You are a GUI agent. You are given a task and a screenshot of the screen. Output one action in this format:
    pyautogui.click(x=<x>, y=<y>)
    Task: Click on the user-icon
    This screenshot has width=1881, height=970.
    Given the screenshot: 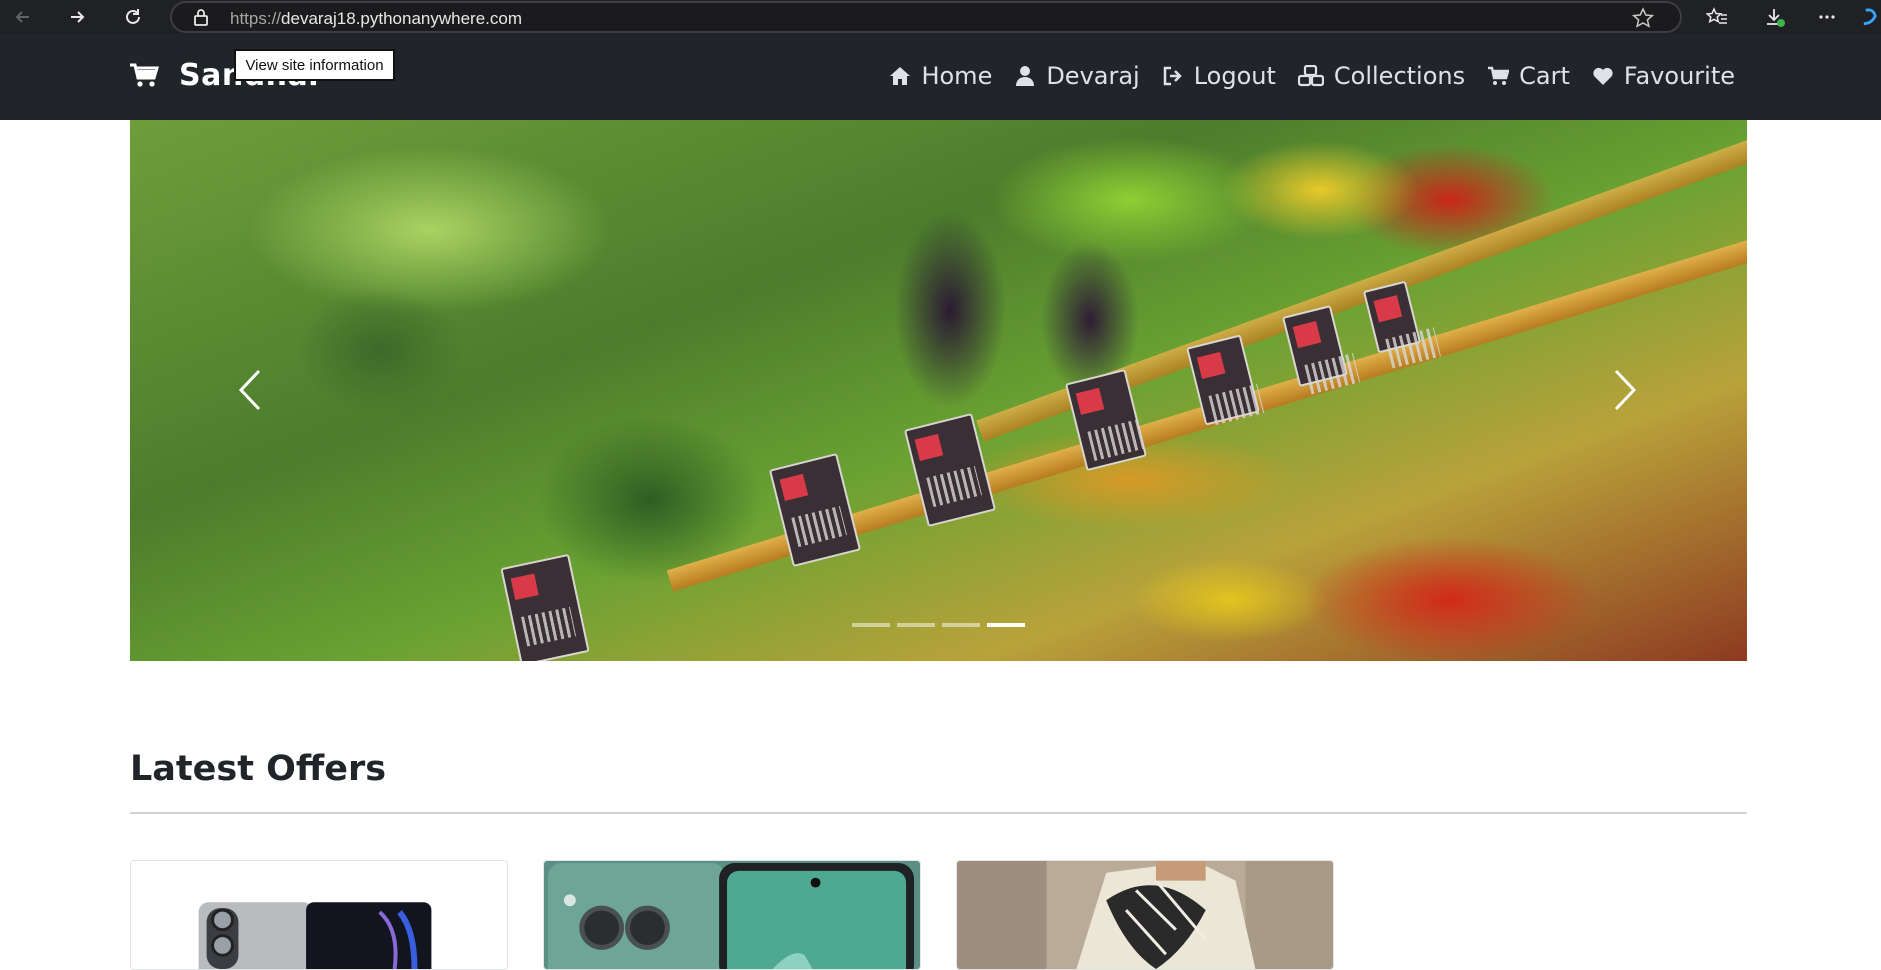 What is the action you would take?
    pyautogui.click(x=1025, y=76)
    